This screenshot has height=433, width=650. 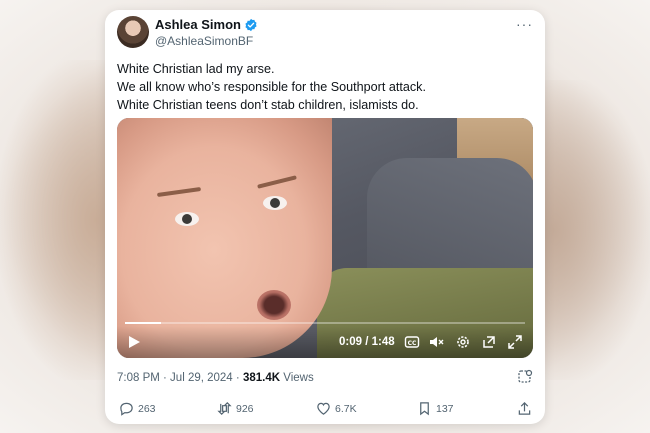 I want to click on like-button: 6.7K, so click(x=336, y=408).